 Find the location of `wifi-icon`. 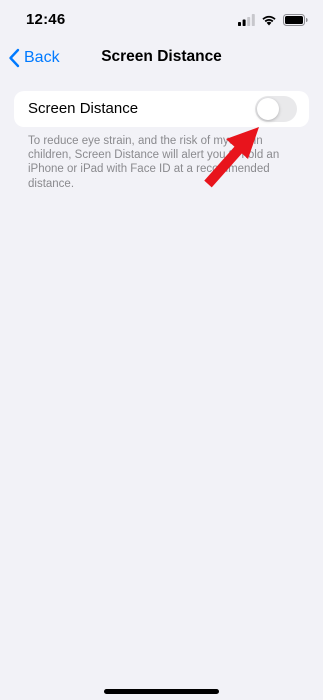

wifi-icon is located at coordinates (269, 20).